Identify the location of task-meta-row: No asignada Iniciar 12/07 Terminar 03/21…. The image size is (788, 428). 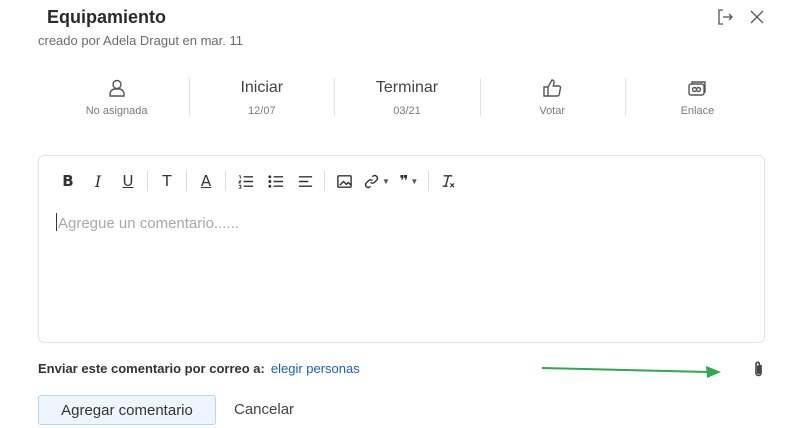
(407, 98).